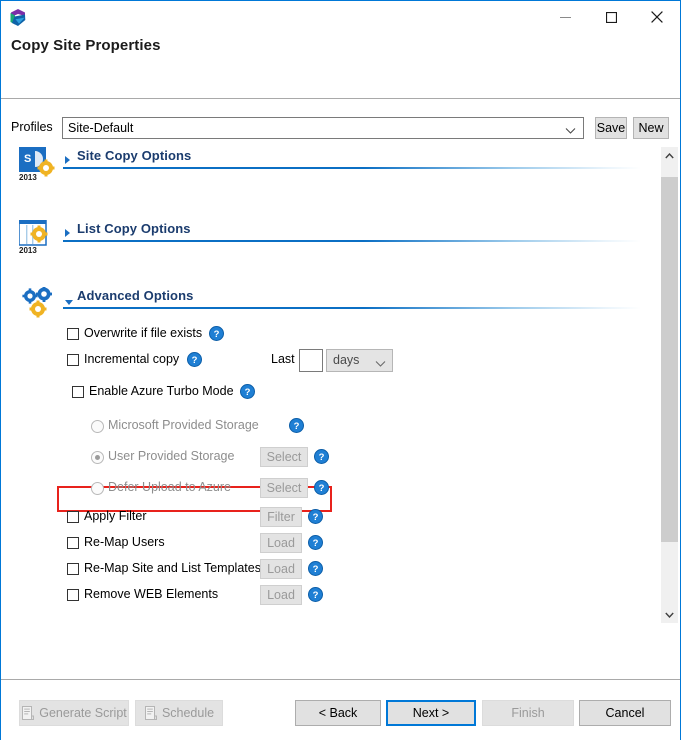 The image size is (681, 740). I want to click on header-divider, so click(340, 98).